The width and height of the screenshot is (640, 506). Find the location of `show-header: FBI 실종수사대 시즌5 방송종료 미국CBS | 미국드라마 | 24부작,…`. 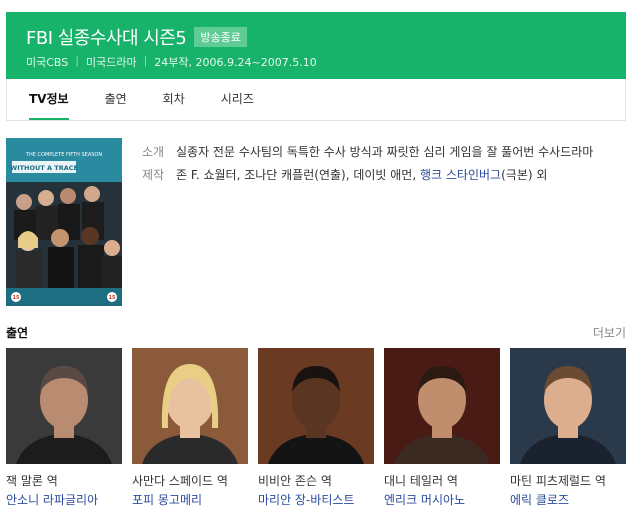

show-header: FBI 실종수사대 시즌5 방송종료 미국CBS | 미국드라마 | 24부작,… is located at coordinates (316, 45).